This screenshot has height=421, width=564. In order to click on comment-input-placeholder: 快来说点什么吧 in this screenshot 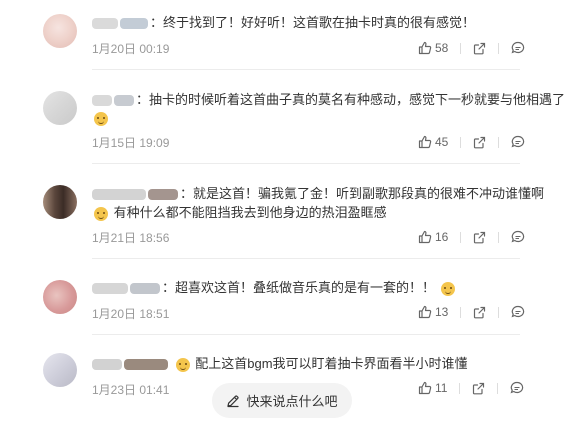, I will do `click(292, 401)`.